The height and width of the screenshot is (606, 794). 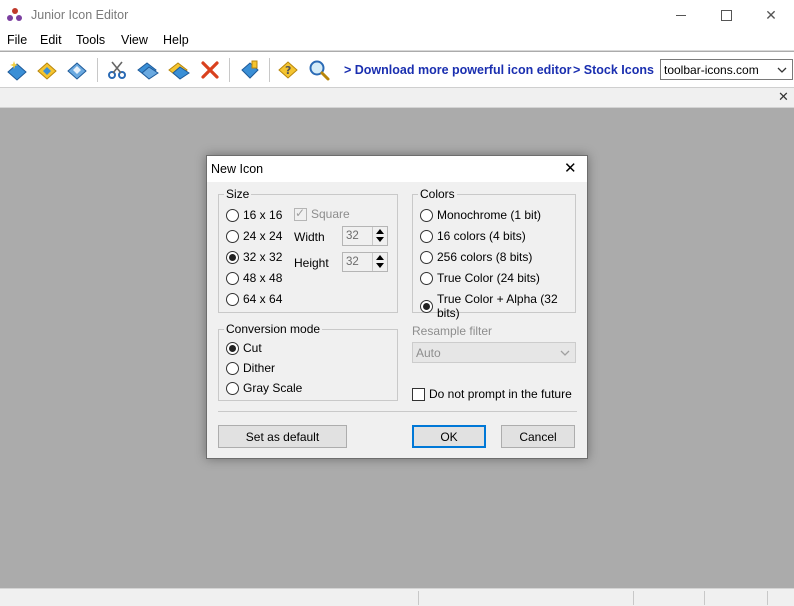 What do you see at coordinates (352, 236) in the screenshot?
I see `width-value: 32` at bounding box center [352, 236].